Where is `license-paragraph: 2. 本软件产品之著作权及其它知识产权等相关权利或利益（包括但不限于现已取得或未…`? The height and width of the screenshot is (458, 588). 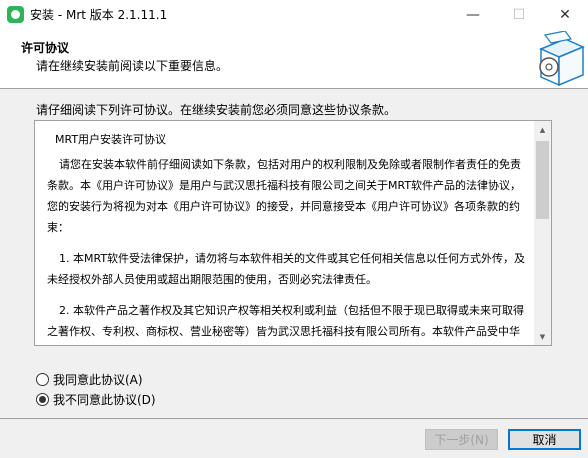
license-paragraph: 2. 本软件产品之著作权及其它知识产权等相关权利或利益（包括但不限于现已取得或未… is located at coordinates (285, 321).